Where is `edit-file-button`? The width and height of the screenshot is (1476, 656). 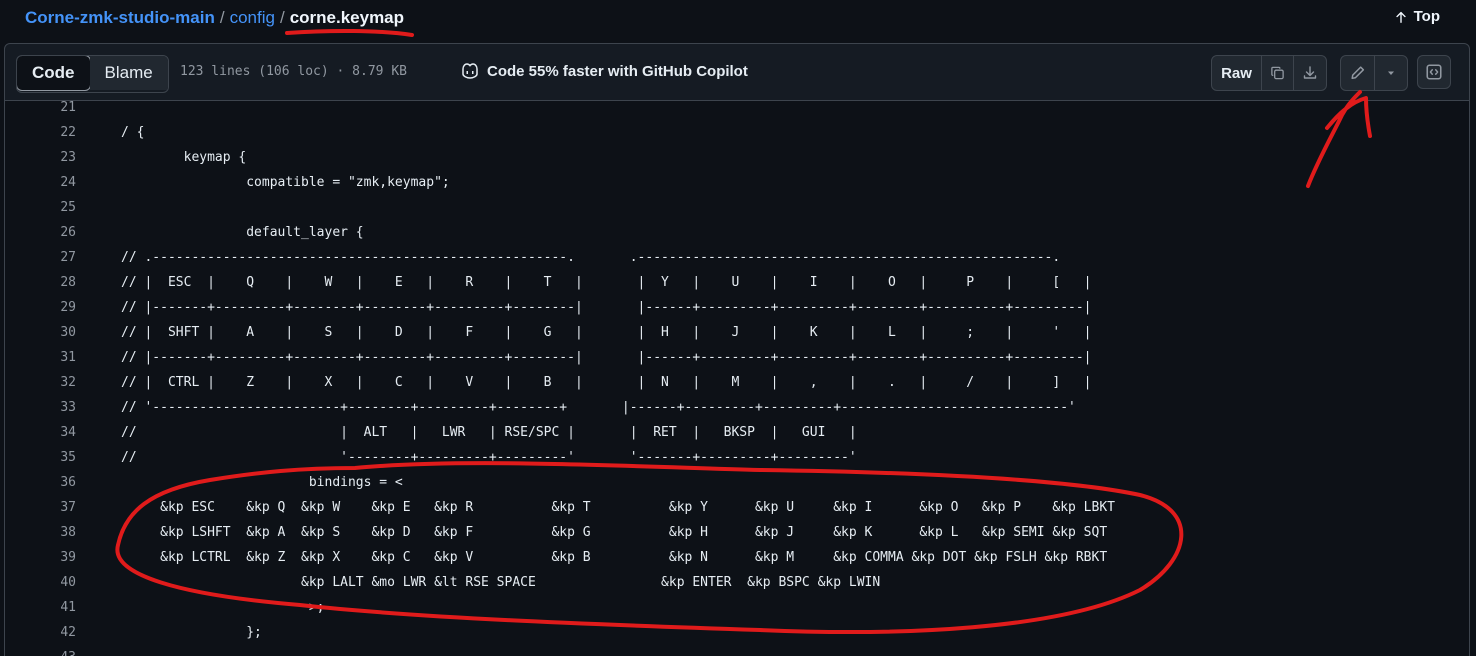 edit-file-button is located at coordinates (1358, 73).